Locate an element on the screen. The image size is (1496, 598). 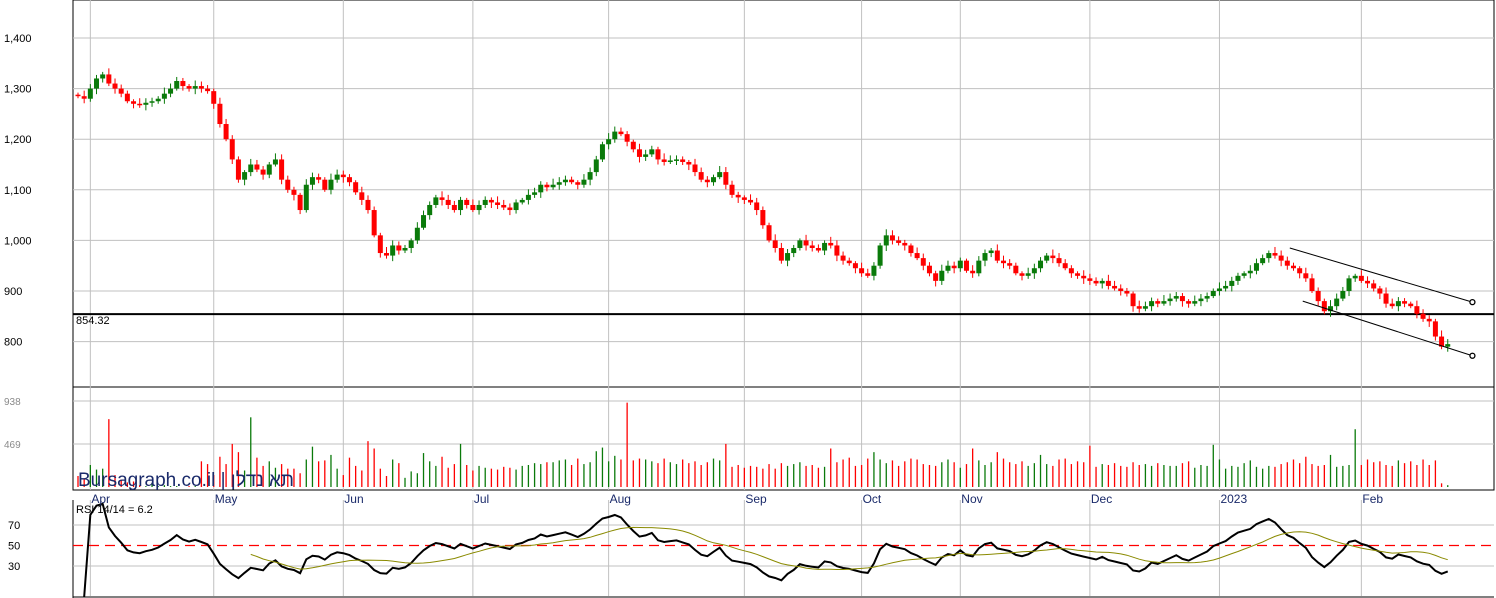
price-tick-label: 1,200 is located at coordinates (18, 140).